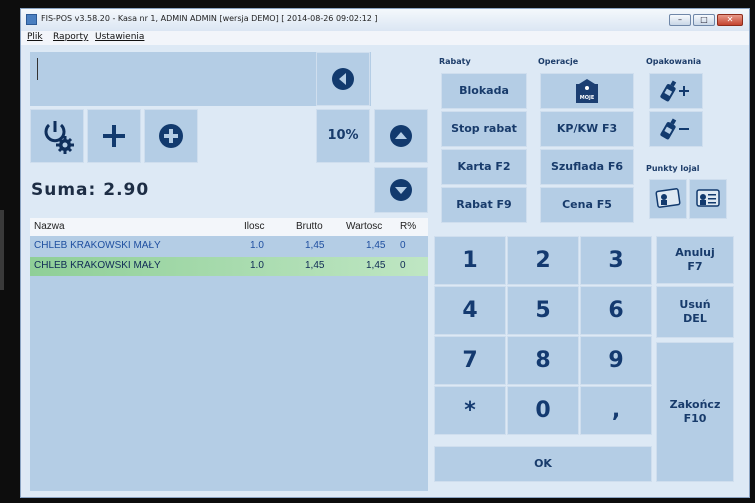 The height and width of the screenshot is (503, 755). What do you see at coordinates (695, 318) in the screenshot?
I see `usun-key-label: DEL` at bounding box center [695, 318].